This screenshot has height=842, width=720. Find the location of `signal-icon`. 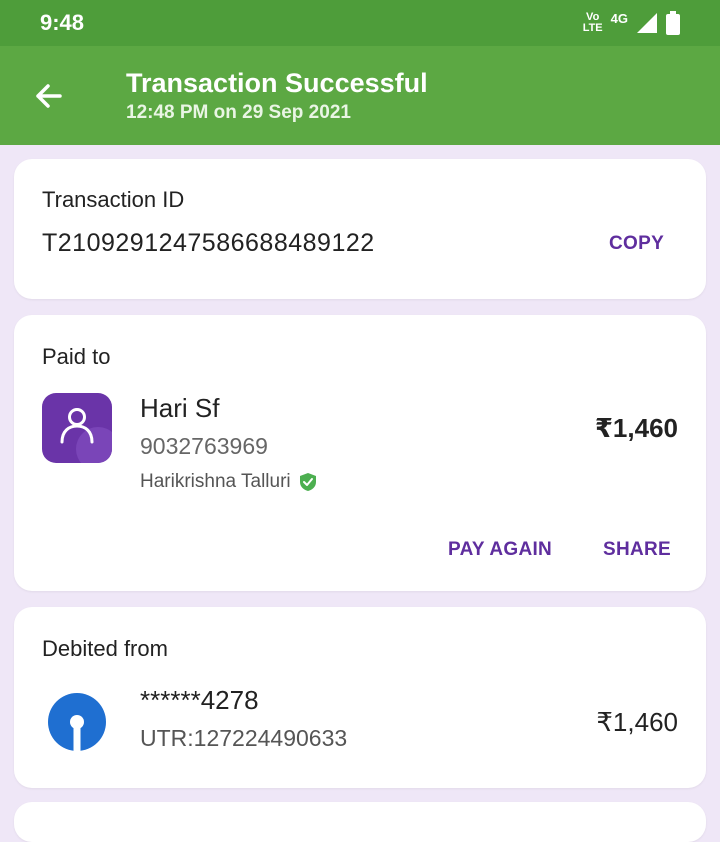

signal-icon is located at coordinates (647, 23).